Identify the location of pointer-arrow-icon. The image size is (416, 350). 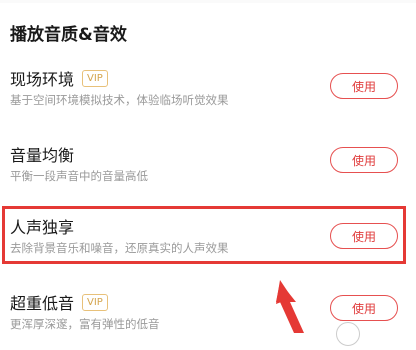
(290, 306).